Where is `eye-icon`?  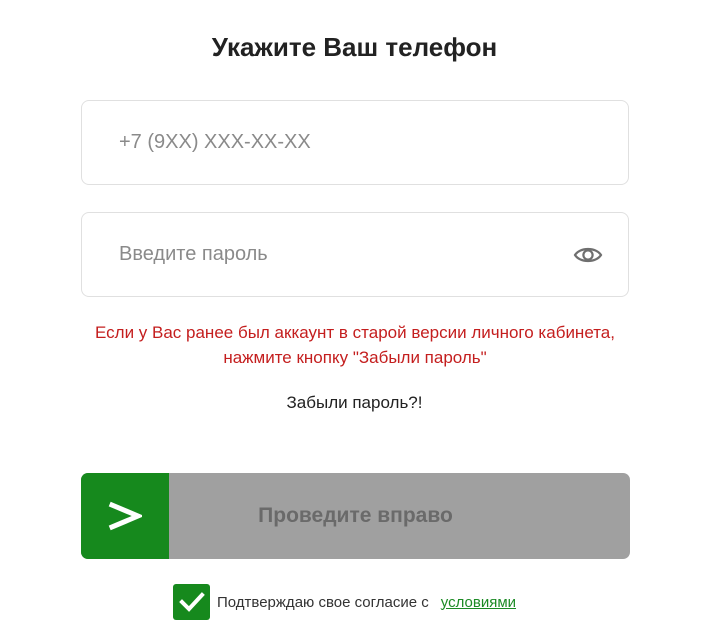 eye-icon is located at coordinates (588, 255).